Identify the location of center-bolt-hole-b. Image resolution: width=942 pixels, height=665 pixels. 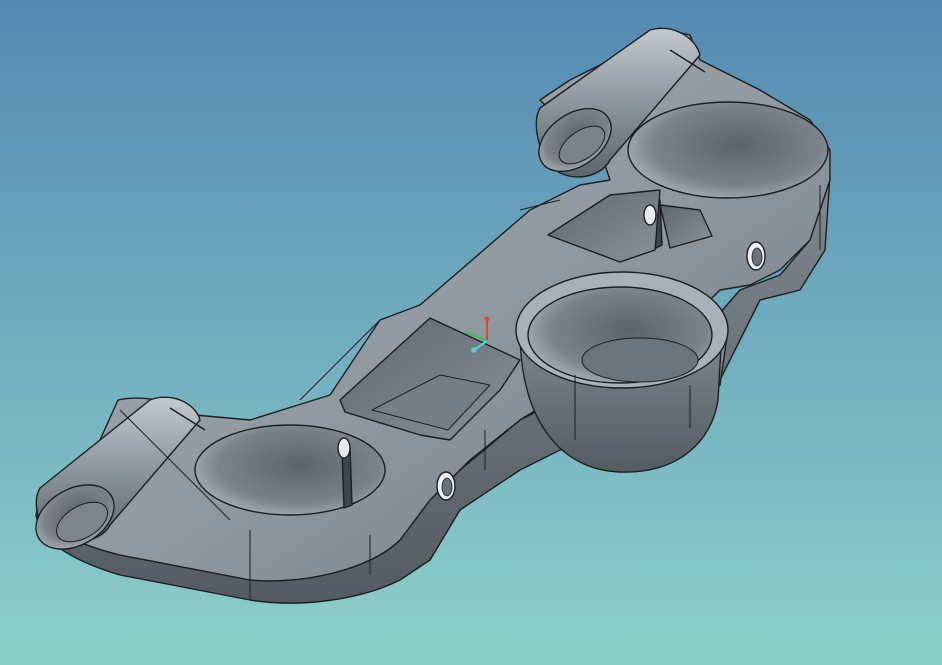
(650, 215).